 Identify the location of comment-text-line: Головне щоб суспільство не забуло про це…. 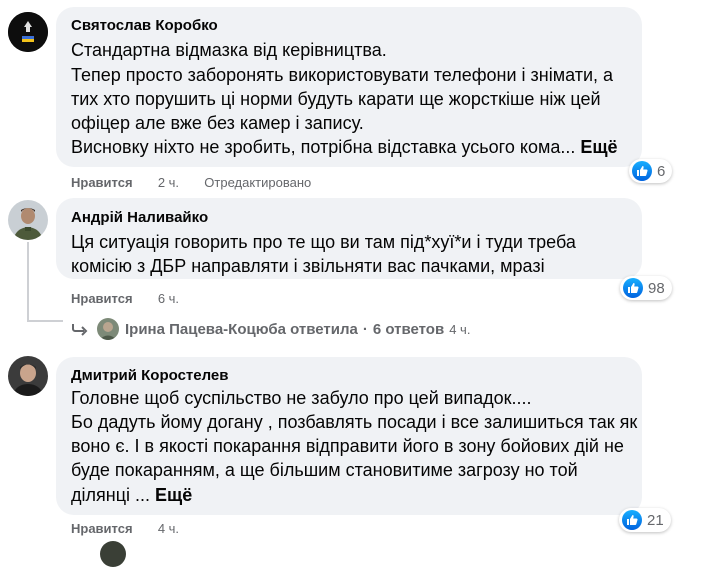
(301, 398).